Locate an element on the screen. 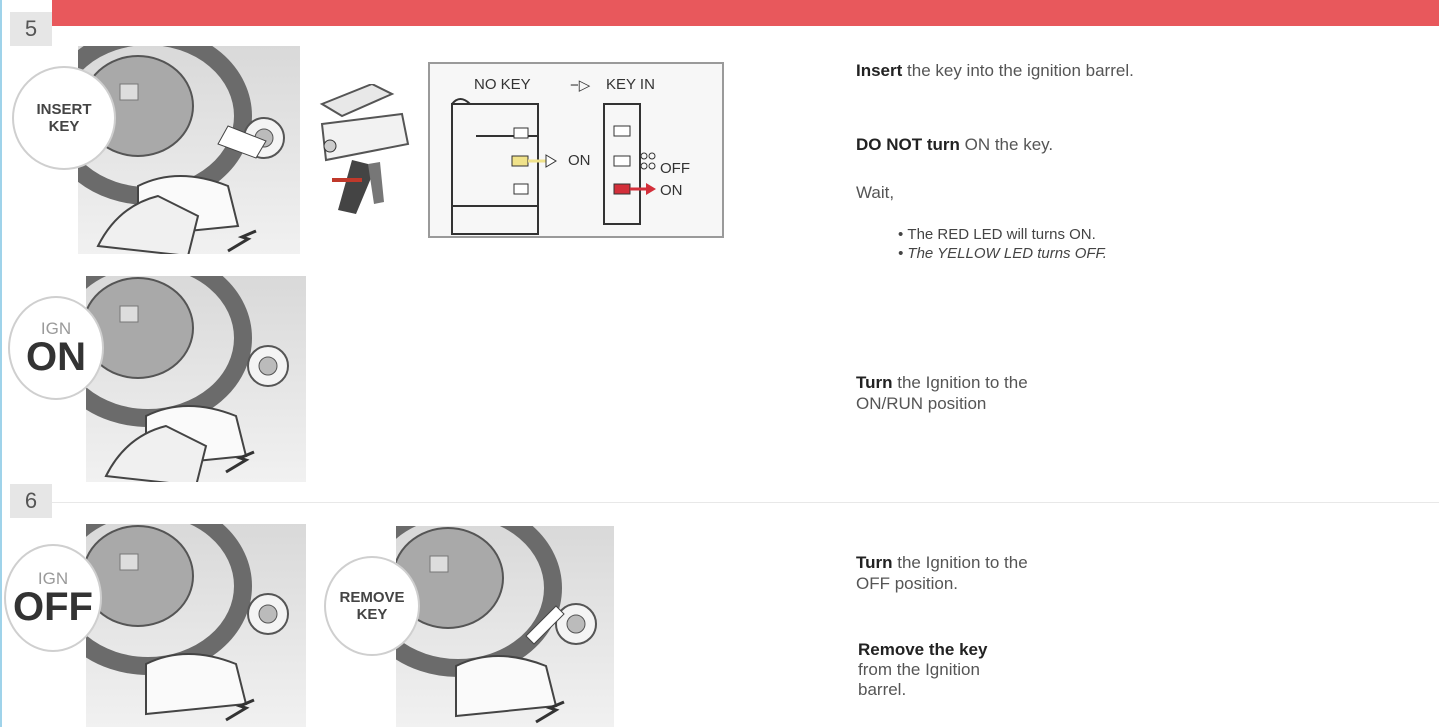 This screenshot has width=1439, height=727. turn-on-instruction: Turn the Ignition to the ON/RUN position is located at coordinates (1006, 393).